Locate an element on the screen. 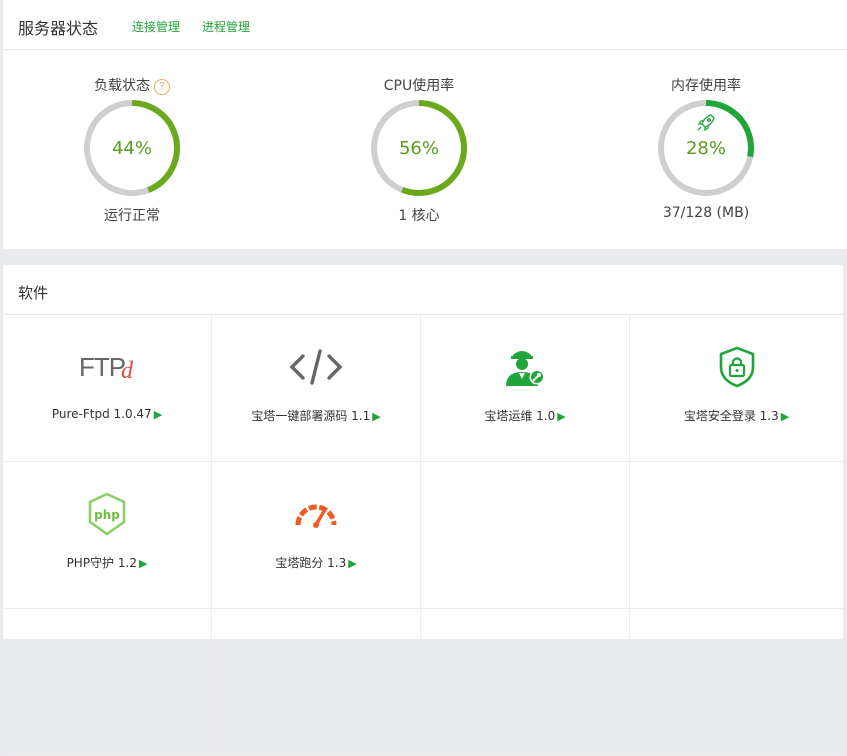 The width and height of the screenshot is (847, 756). memory-usage-gauge: 内存使用率 28% 37/128 (MB) is located at coordinates (706, 154).